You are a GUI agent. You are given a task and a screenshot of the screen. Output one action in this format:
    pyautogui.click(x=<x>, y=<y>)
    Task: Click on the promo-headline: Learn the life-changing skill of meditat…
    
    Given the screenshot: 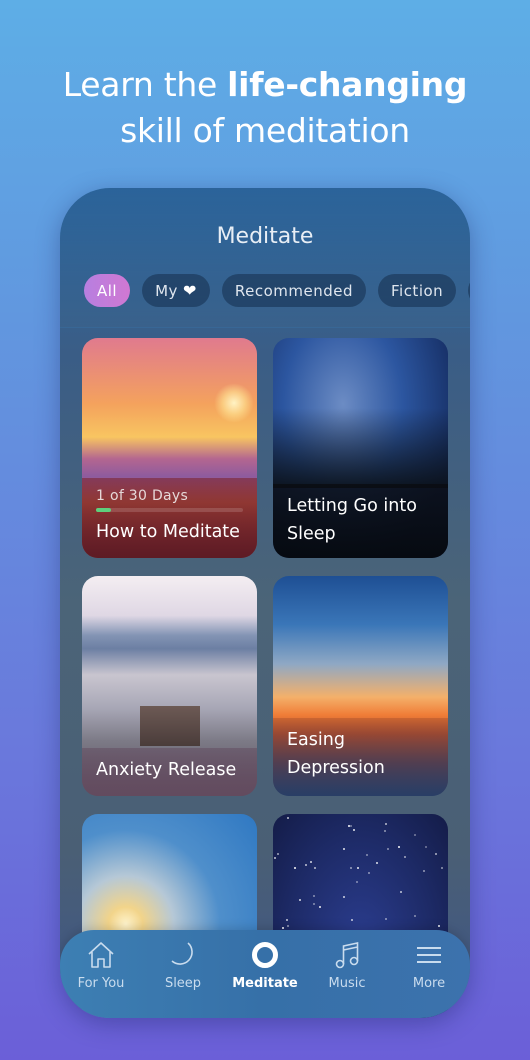 What is the action you would take?
    pyautogui.click(x=265, y=108)
    